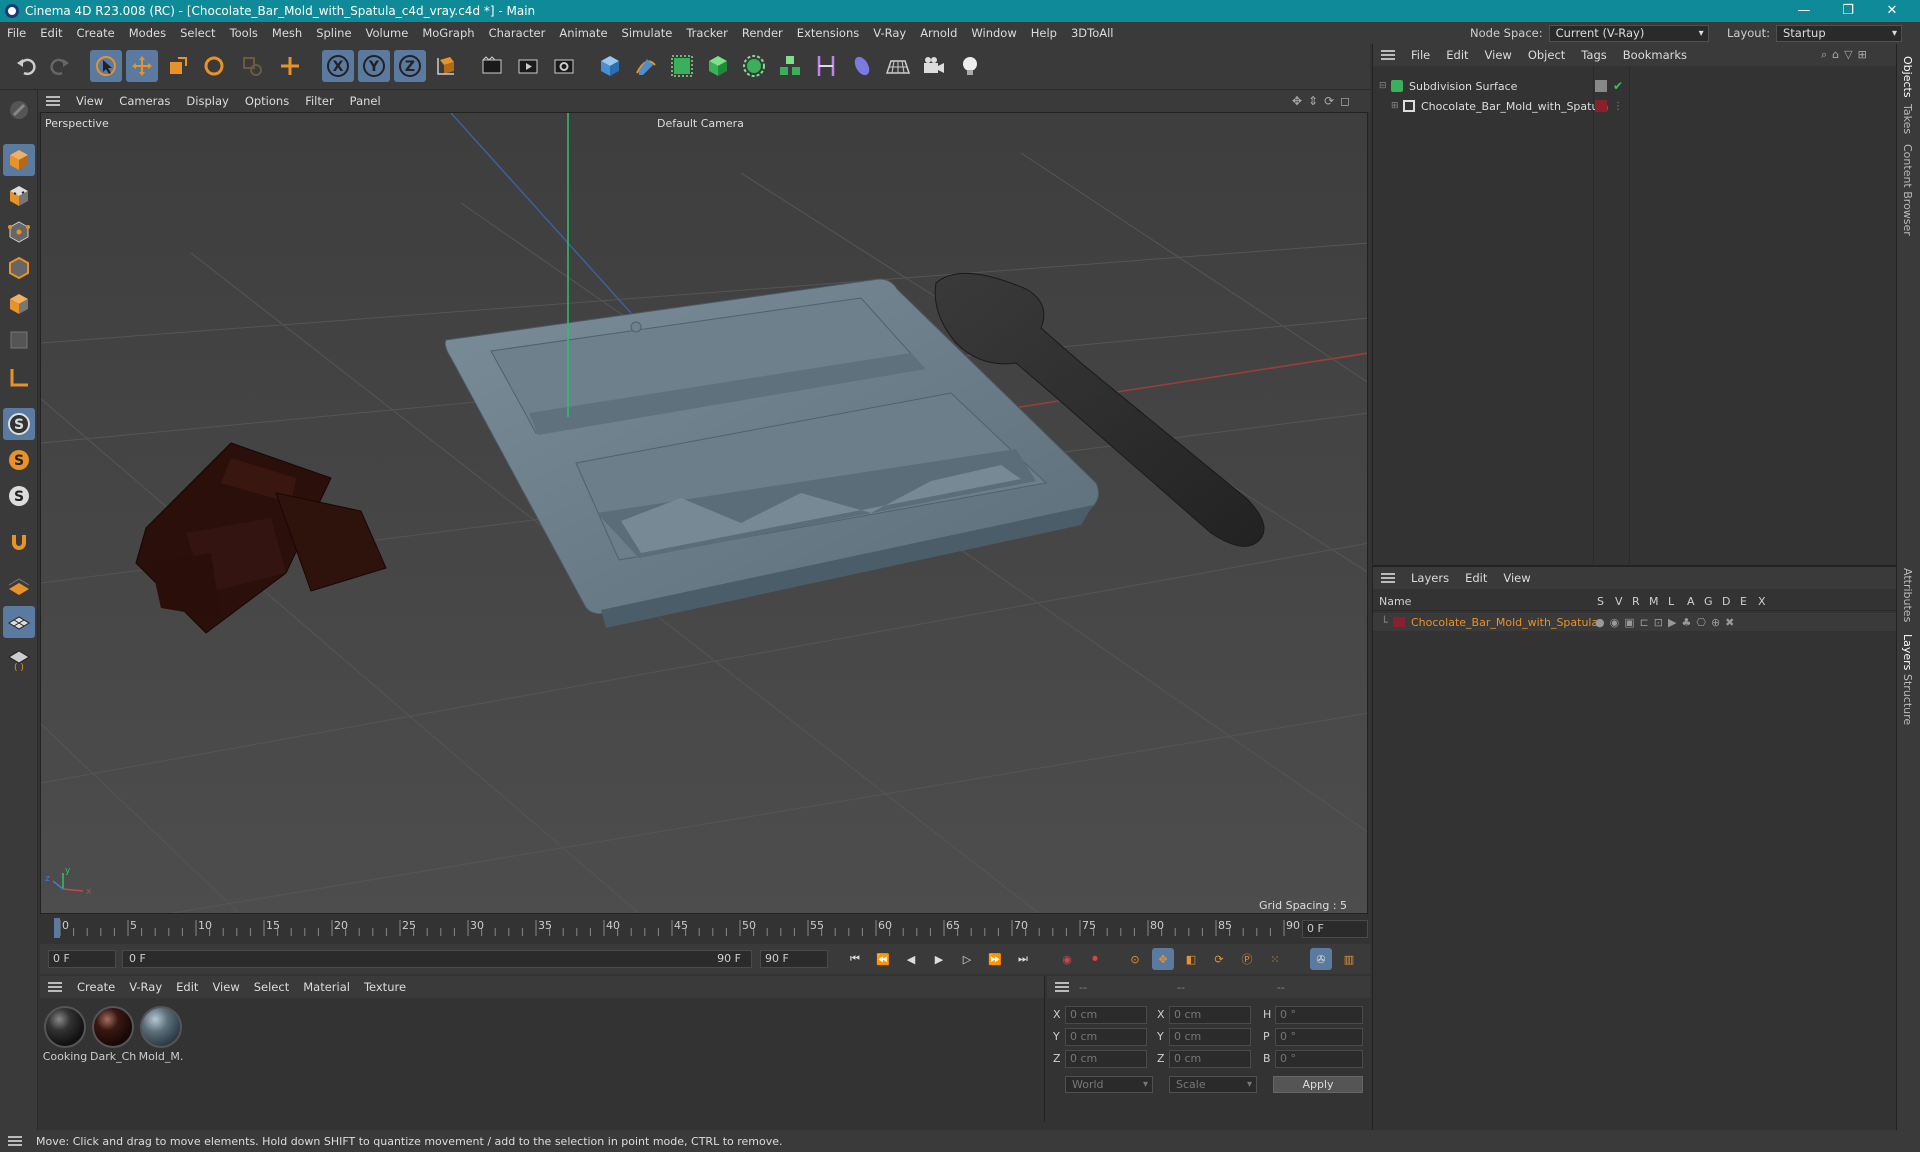 This screenshot has height=1152, width=1920. Describe the element at coordinates (705, 929) in the screenshot. I see `timeline-ruler: 0 5 10 15 20 25 30 35 40 45 50 55 60 65 70 75 80 85 90 0 F` at that location.